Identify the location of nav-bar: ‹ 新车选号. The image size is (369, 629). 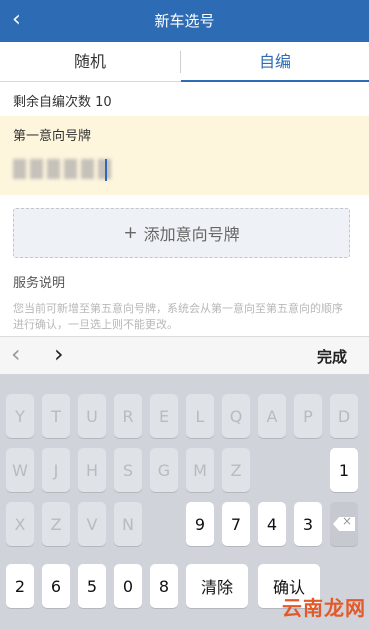
(184, 21).